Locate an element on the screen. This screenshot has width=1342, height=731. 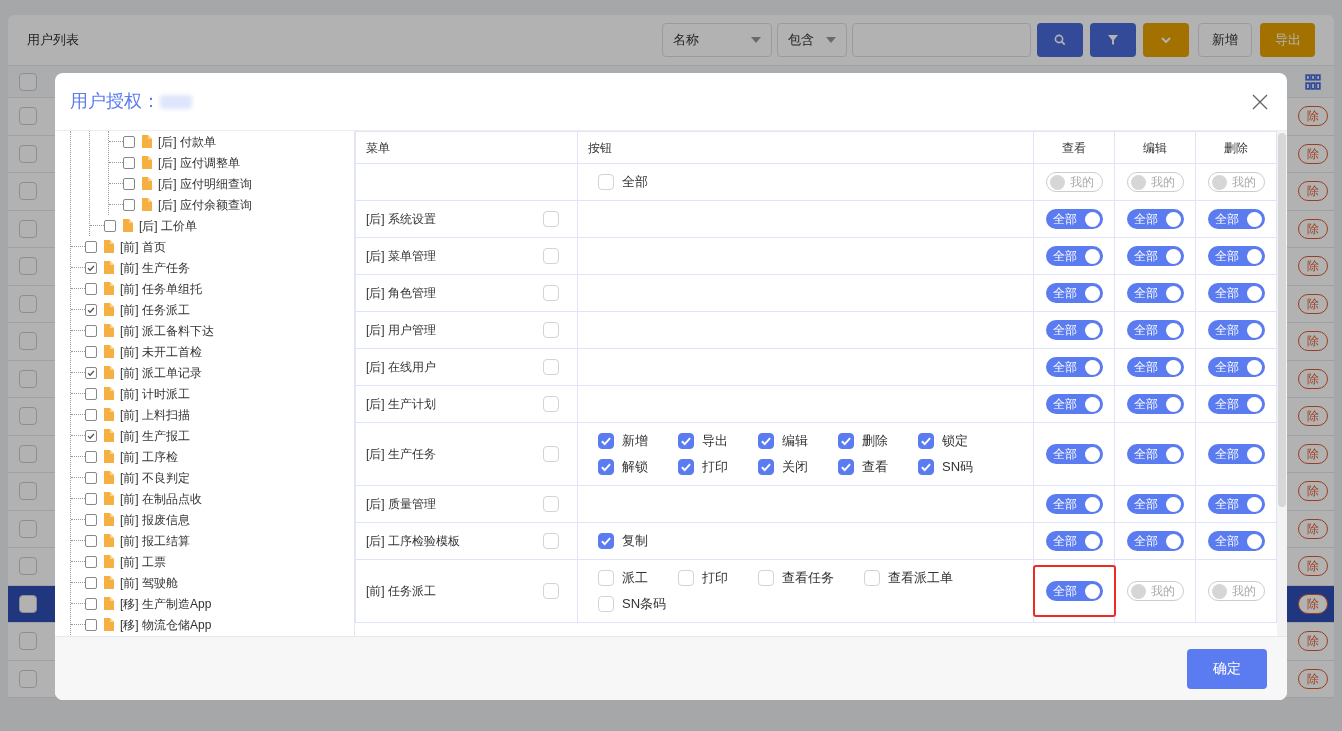
tree-item: [后] 工价单 is located at coordinates (168, 225).